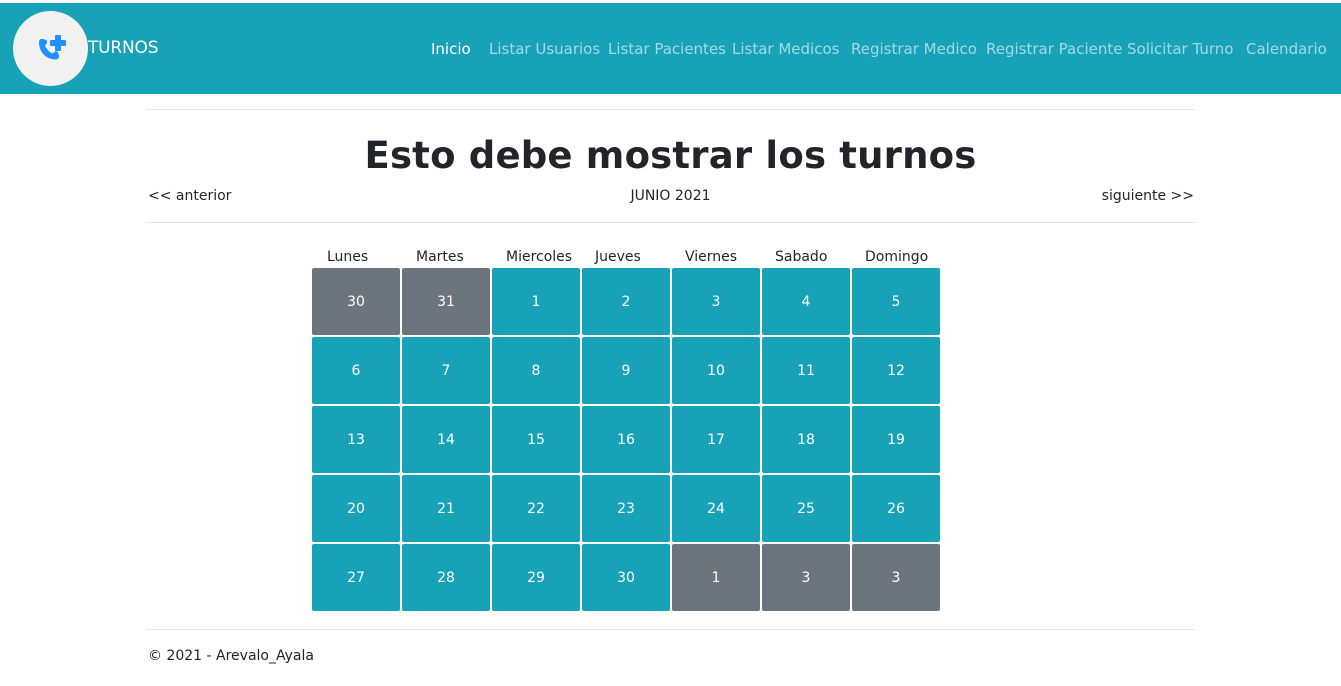 This screenshot has height=686, width=1341. Describe the element at coordinates (1180, 49) in the screenshot. I see `nav-solicitar-turno: Solicitar Turno` at that location.